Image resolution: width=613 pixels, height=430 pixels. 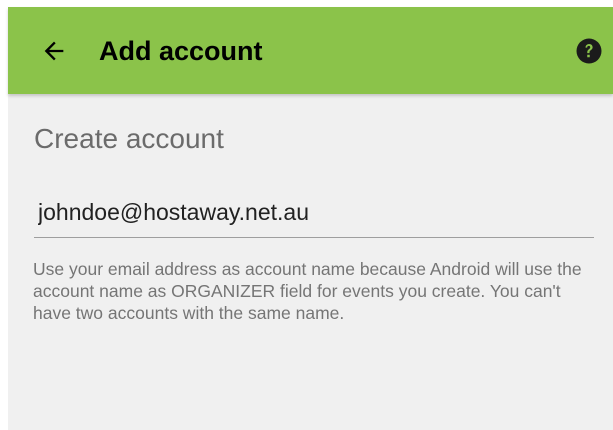 I want to click on section-title: Create account, so click(x=129, y=138).